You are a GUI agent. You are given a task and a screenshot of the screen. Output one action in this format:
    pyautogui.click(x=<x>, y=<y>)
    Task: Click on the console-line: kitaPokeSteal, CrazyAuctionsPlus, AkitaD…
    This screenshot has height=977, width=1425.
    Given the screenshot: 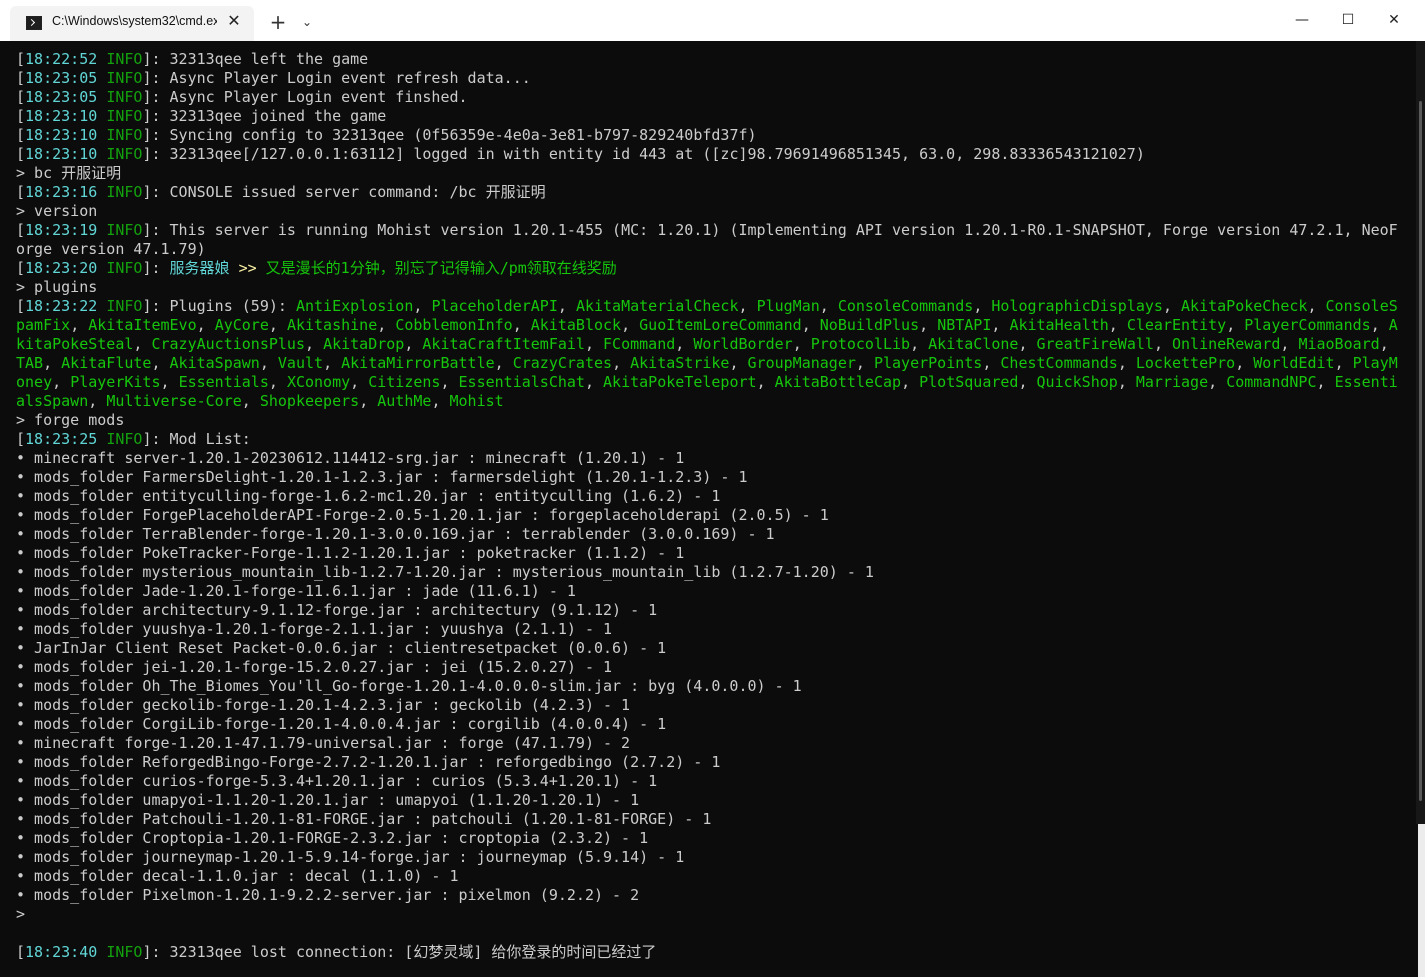 What is the action you would take?
    pyautogui.click(x=716, y=344)
    